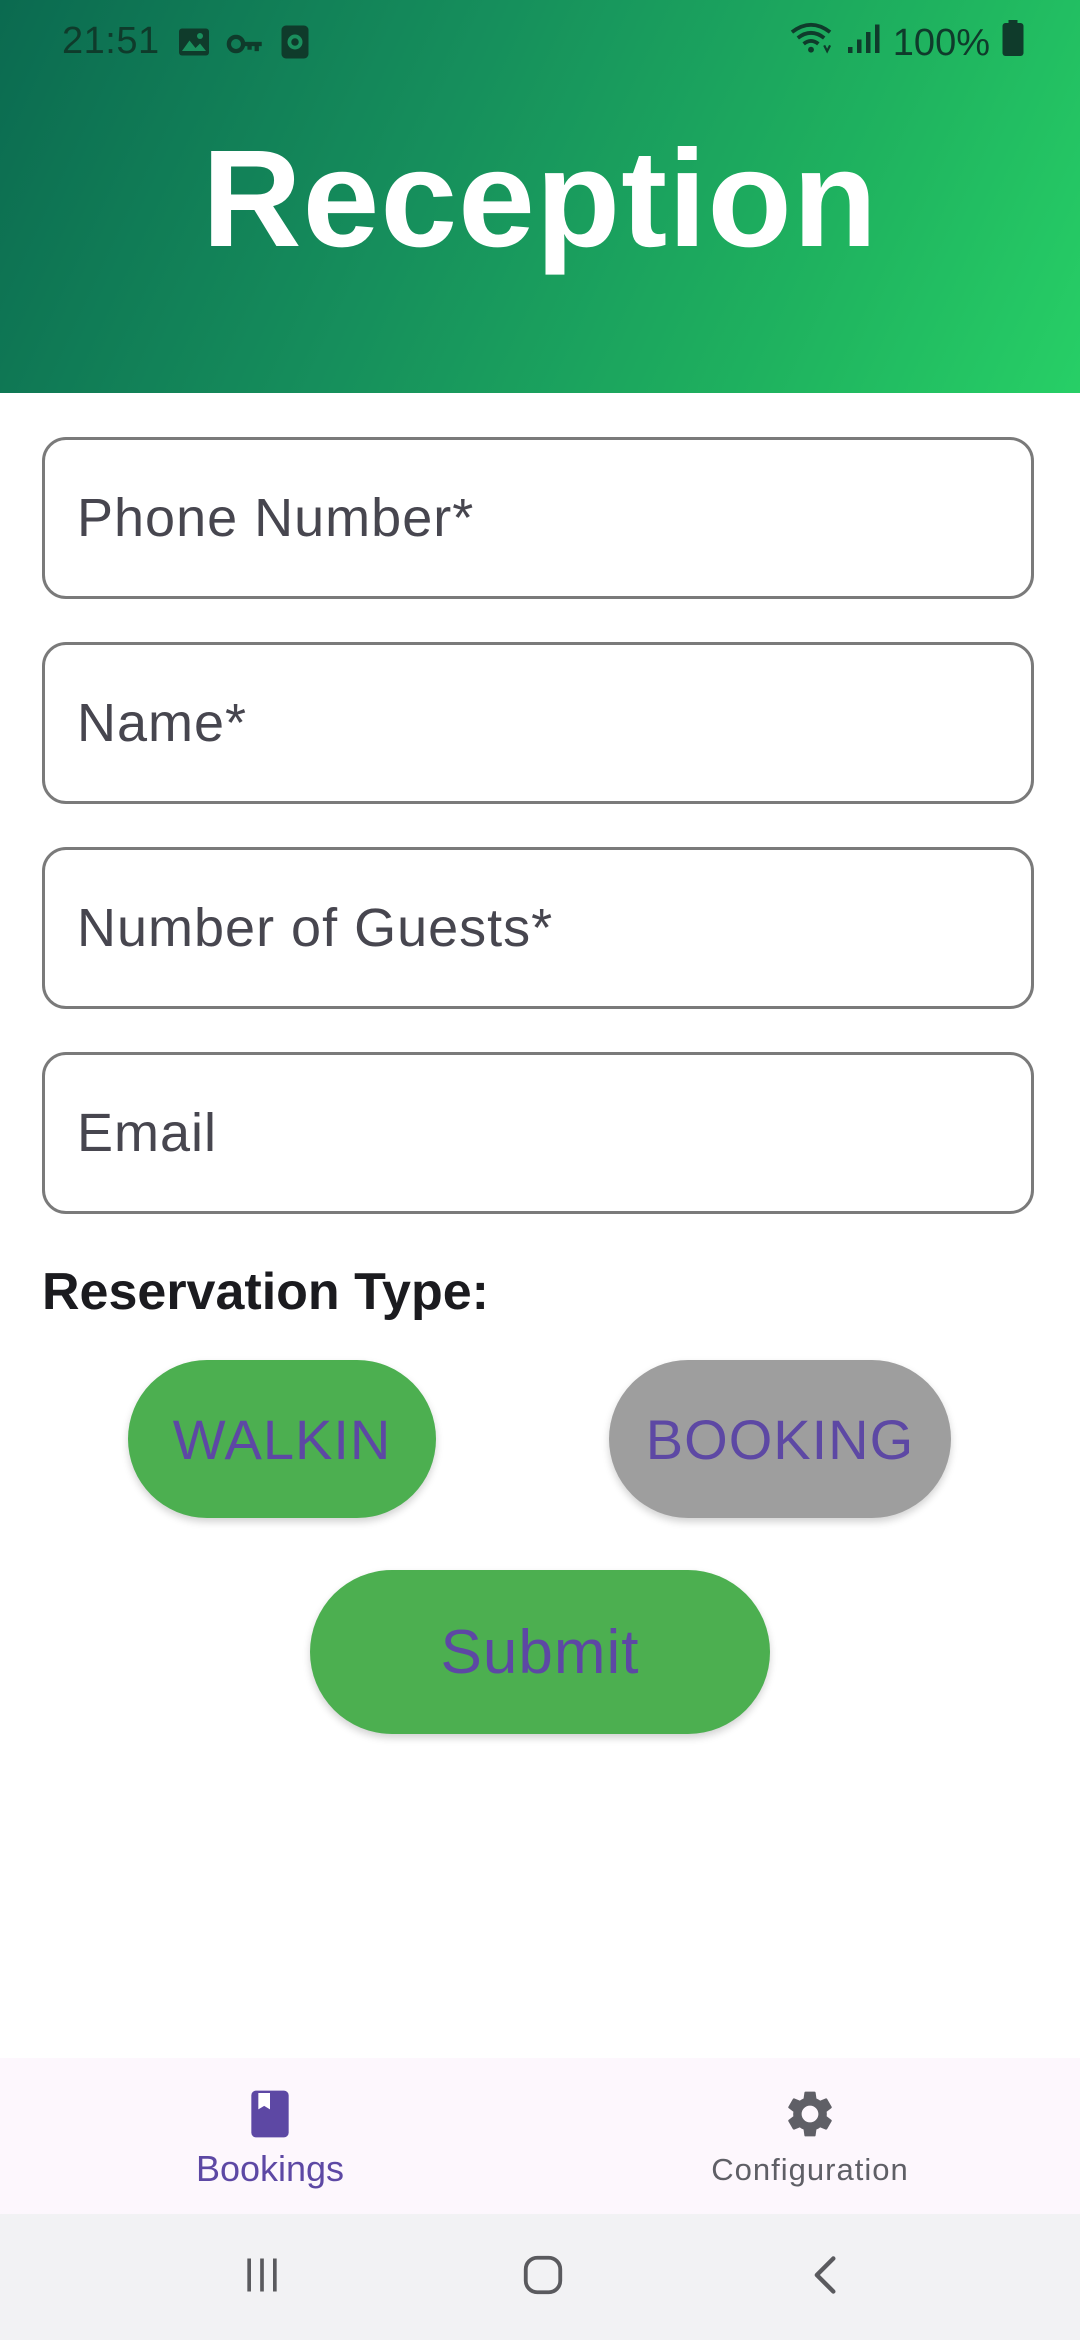 The image size is (1080, 2340). I want to click on email-field-box, so click(538, 1133).